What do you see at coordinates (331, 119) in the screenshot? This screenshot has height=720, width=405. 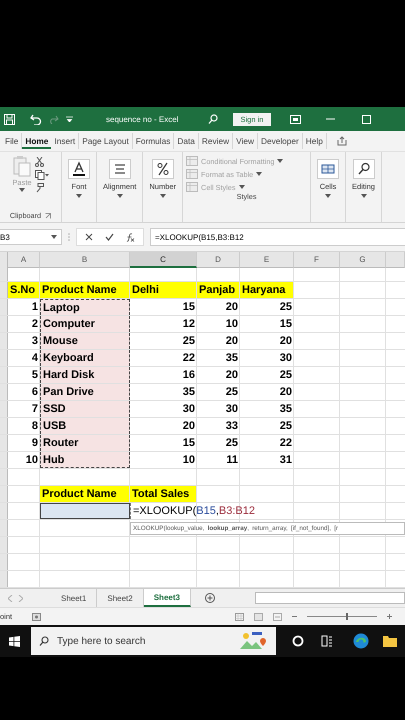 I see `minimize-icon` at bounding box center [331, 119].